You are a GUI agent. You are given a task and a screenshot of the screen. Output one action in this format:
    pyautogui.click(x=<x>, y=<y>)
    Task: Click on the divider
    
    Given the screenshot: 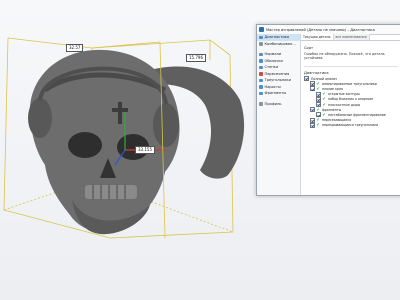 What is the action you would take?
    pyautogui.click(x=351, y=66)
    